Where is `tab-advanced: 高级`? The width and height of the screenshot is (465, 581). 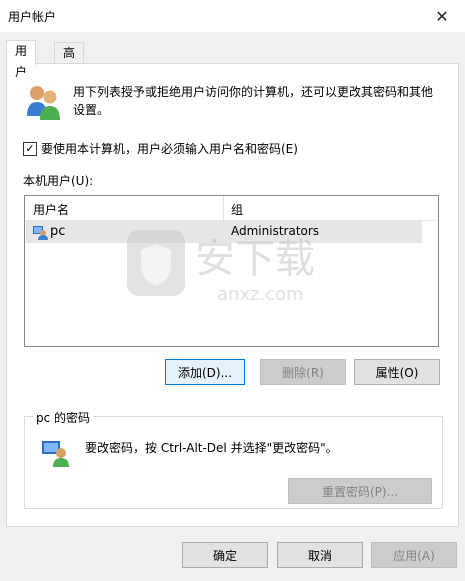
tab-advanced: 高级 is located at coordinates (69, 61).